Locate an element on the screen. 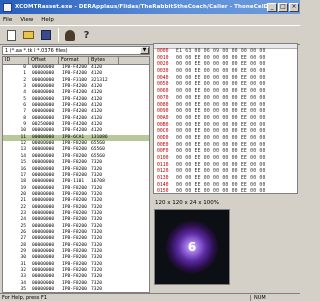 The width and height of the screenshot is (320, 301). chevron-down-icon: ▼ is located at coordinates (144, 50).